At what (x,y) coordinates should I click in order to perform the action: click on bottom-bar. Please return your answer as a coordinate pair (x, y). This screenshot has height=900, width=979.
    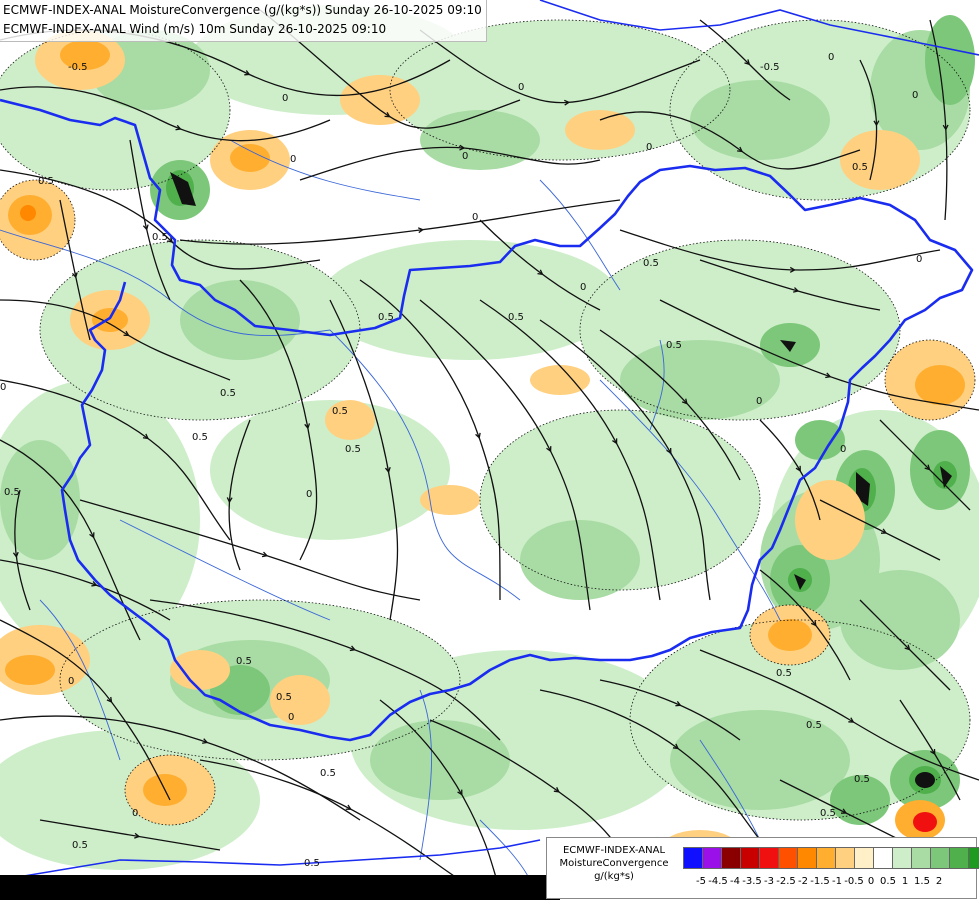
    Looking at the image, I should click on (280, 887).